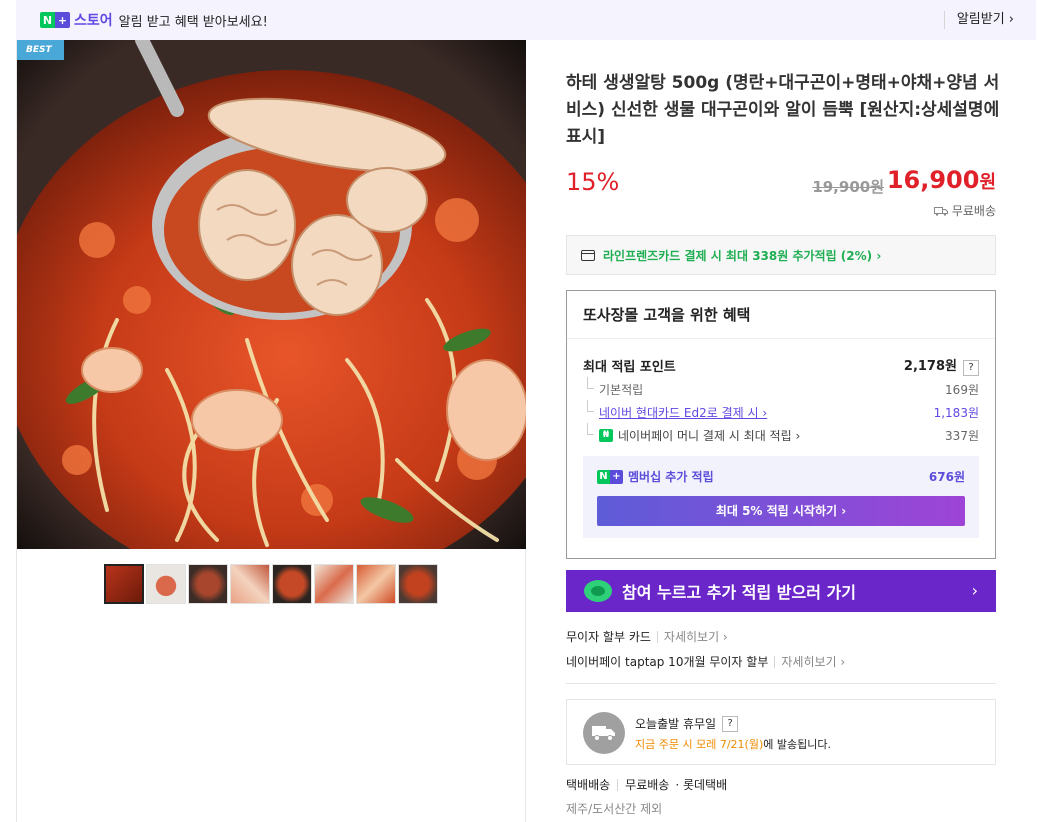 This screenshot has width=1039, height=822. I want to click on alarm-subscribe-button: 알림받기 ›, so click(978, 20).